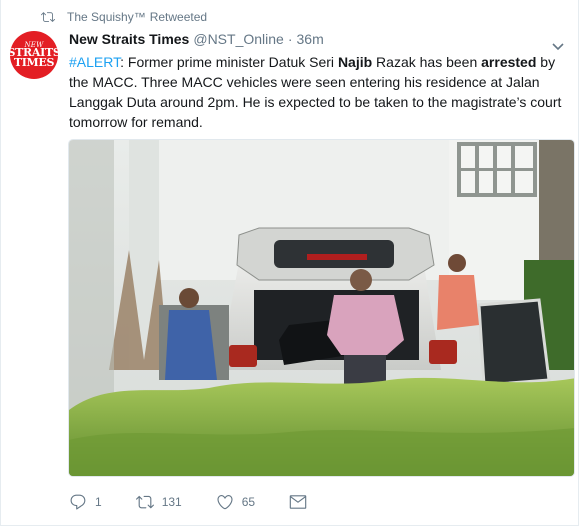 The image size is (579, 526). What do you see at coordinates (225, 502) in the screenshot?
I see `heart-icon` at bounding box center [225, 502].